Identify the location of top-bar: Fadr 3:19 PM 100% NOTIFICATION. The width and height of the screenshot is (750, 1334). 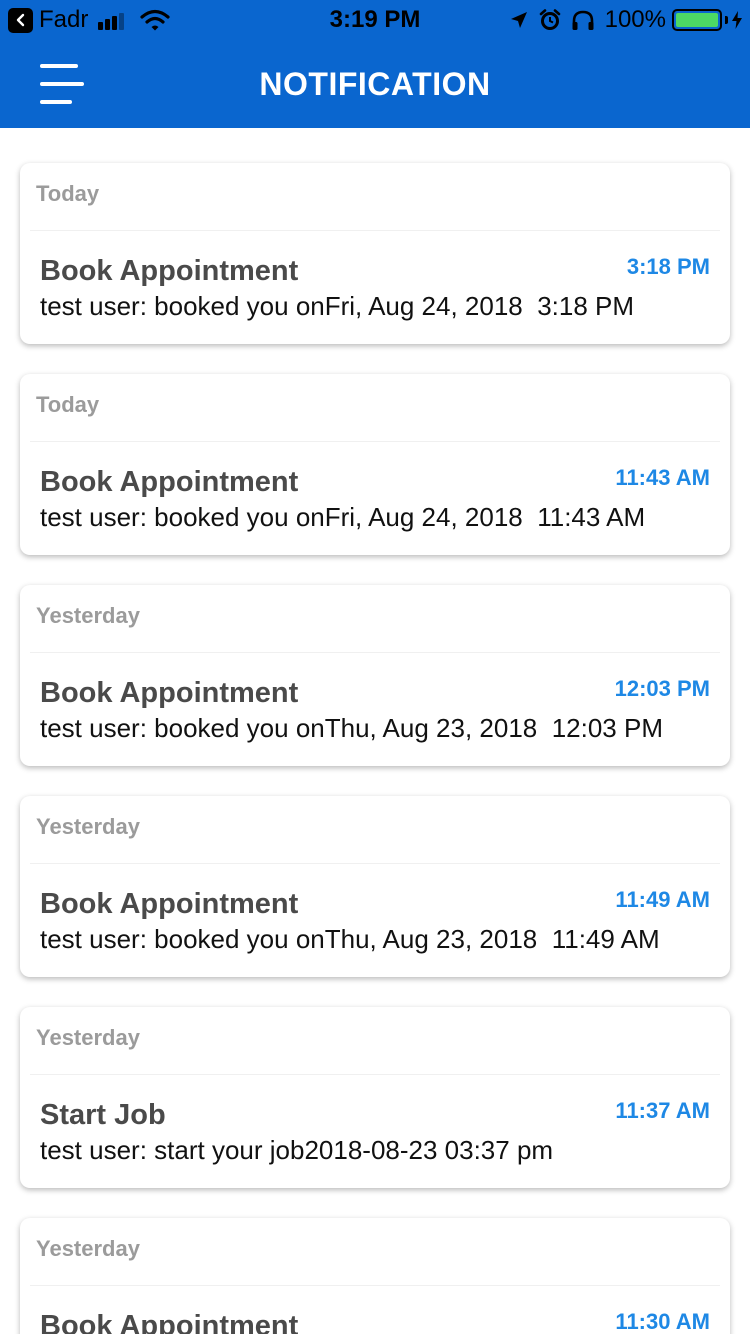
(375, 64).